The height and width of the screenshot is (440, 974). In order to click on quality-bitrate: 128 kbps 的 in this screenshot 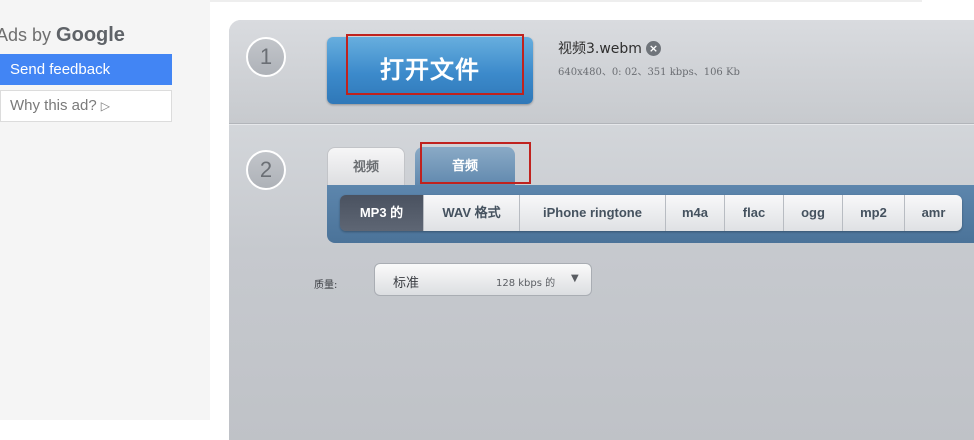, I will do `click(526, 283)`.